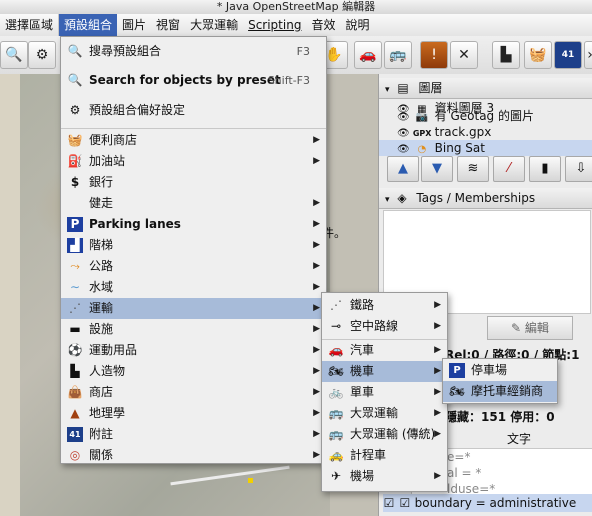  Describe the element at coordinates (75, 266) in the screenshot. I see `road-icon: ⤳` at that location.